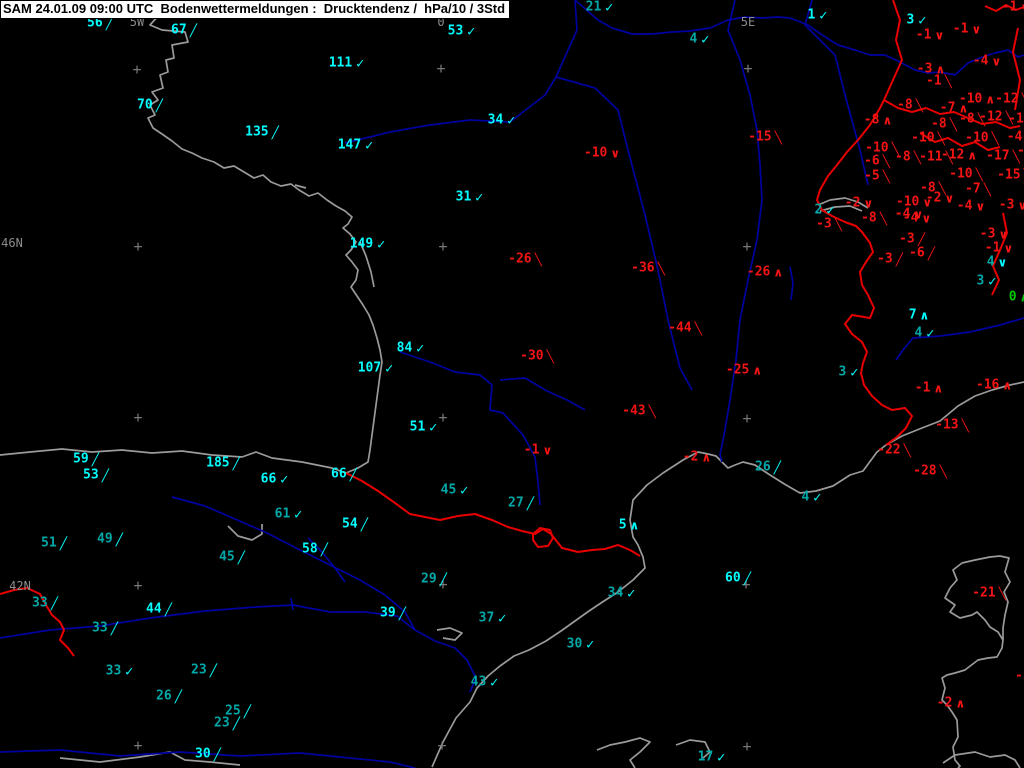 This screenshot has width=1024, height=768. Describe the element at coordinates (347, 63) in the screenshot. I see `station: 111 ✓` at that location.